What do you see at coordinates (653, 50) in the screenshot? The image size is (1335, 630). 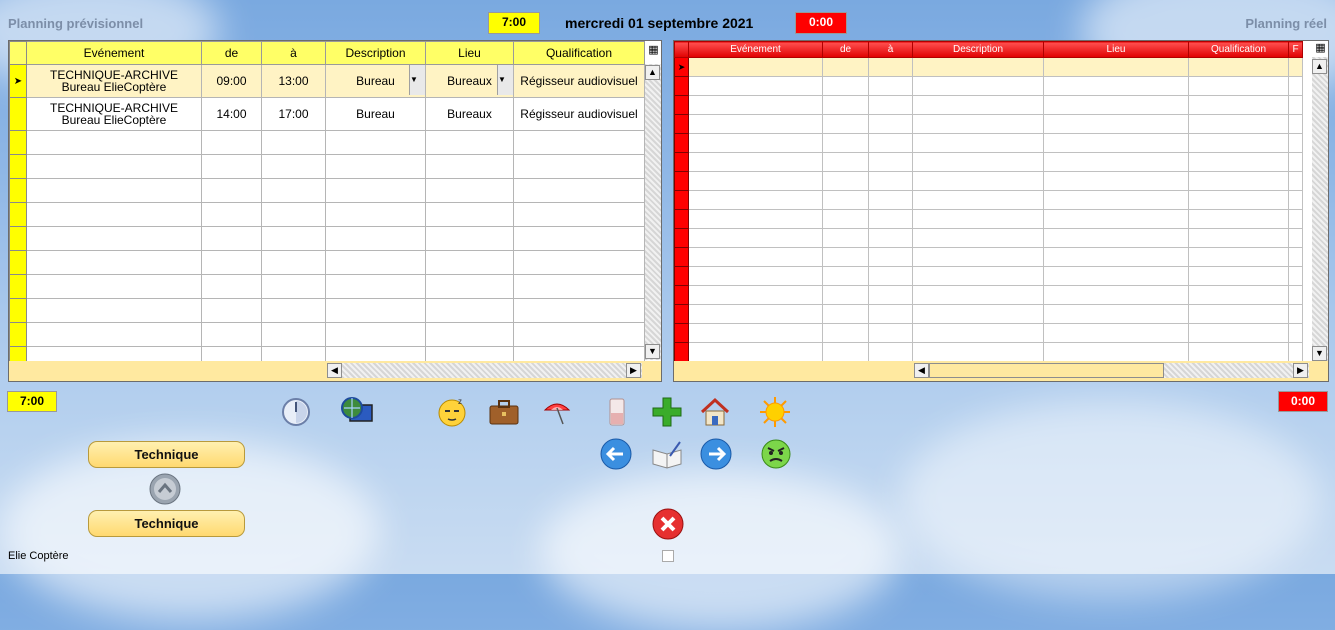 I see `column-chooser-icon: ▦` at bounding box center [653, 50].